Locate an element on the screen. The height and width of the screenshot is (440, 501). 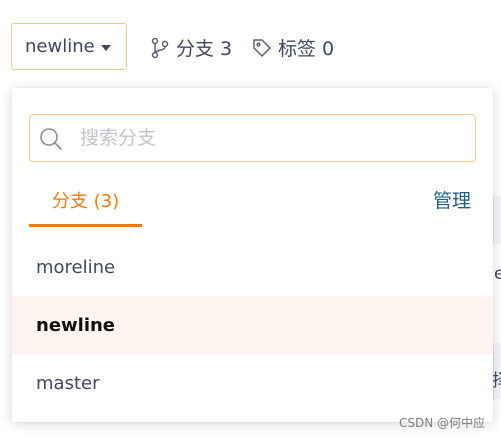
branches-count-link: 分支 3 is located at coordinates (191, 47).